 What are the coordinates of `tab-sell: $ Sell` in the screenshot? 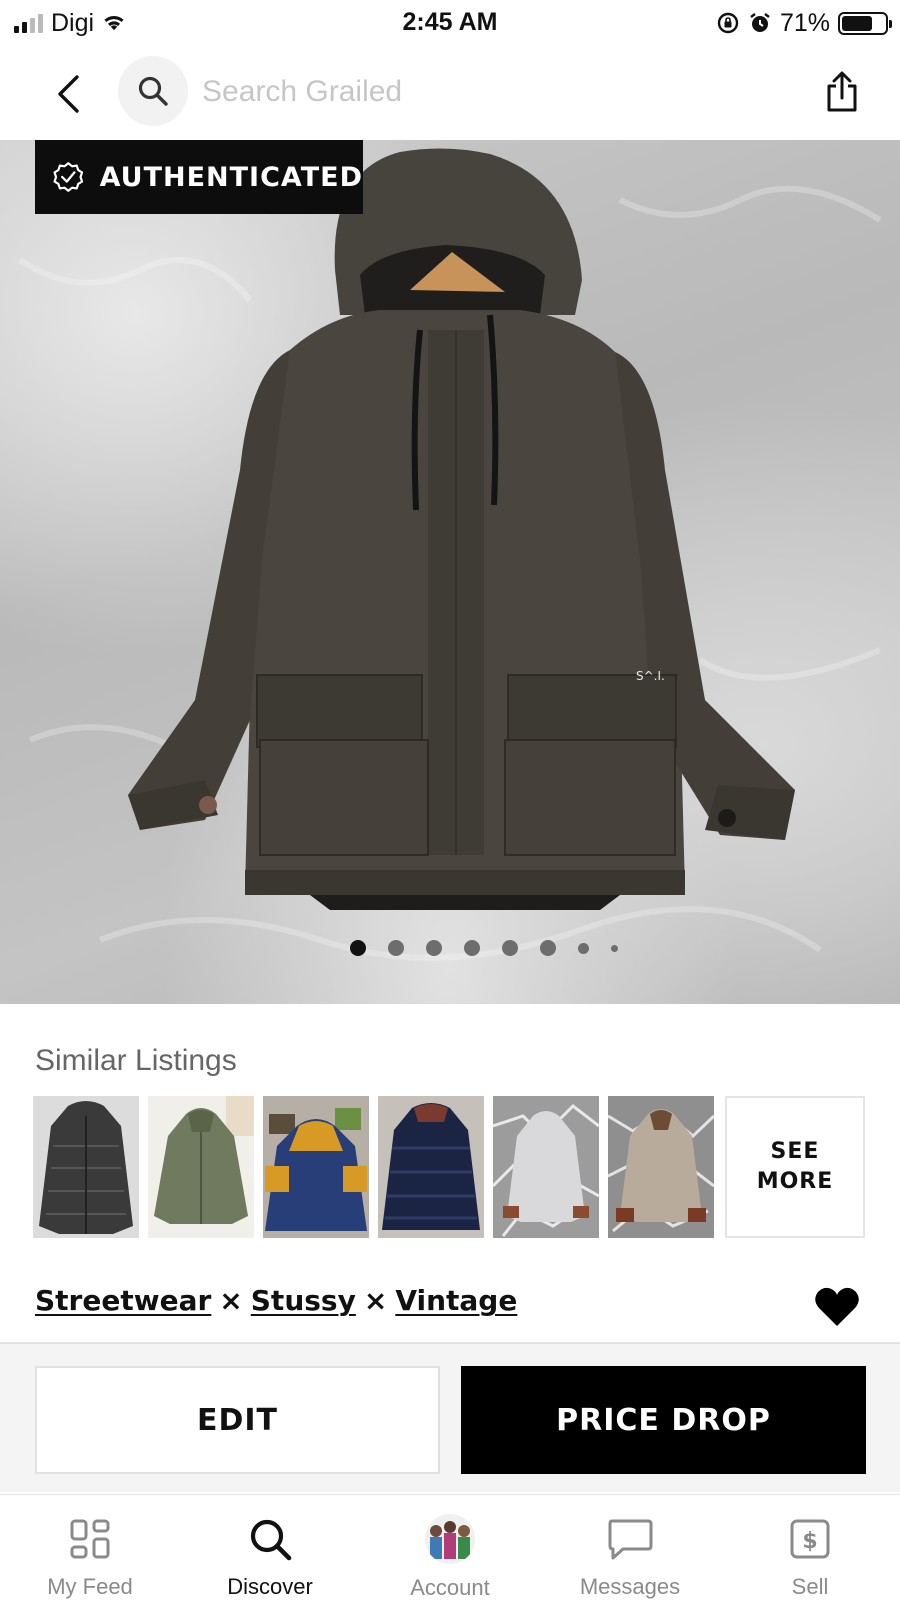 It's located at (810, 1547).